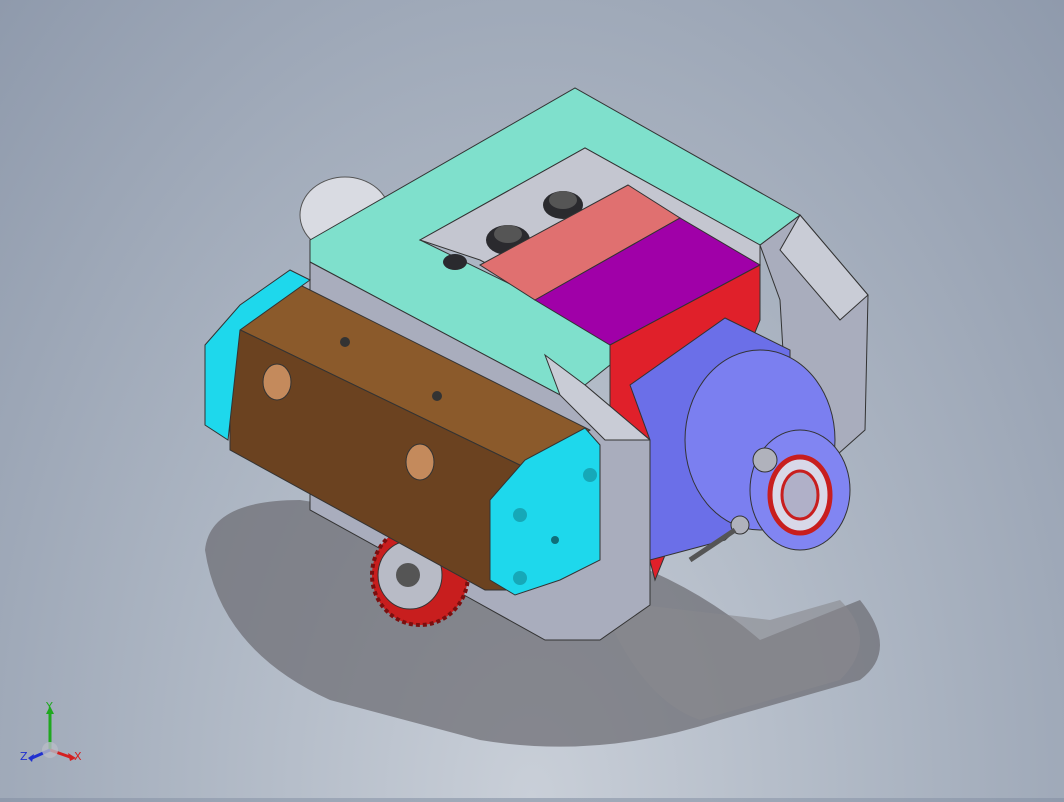  Describe the element at coordinates (78, 756) in the screenshot. I see `x-axis-label: X` at that location.